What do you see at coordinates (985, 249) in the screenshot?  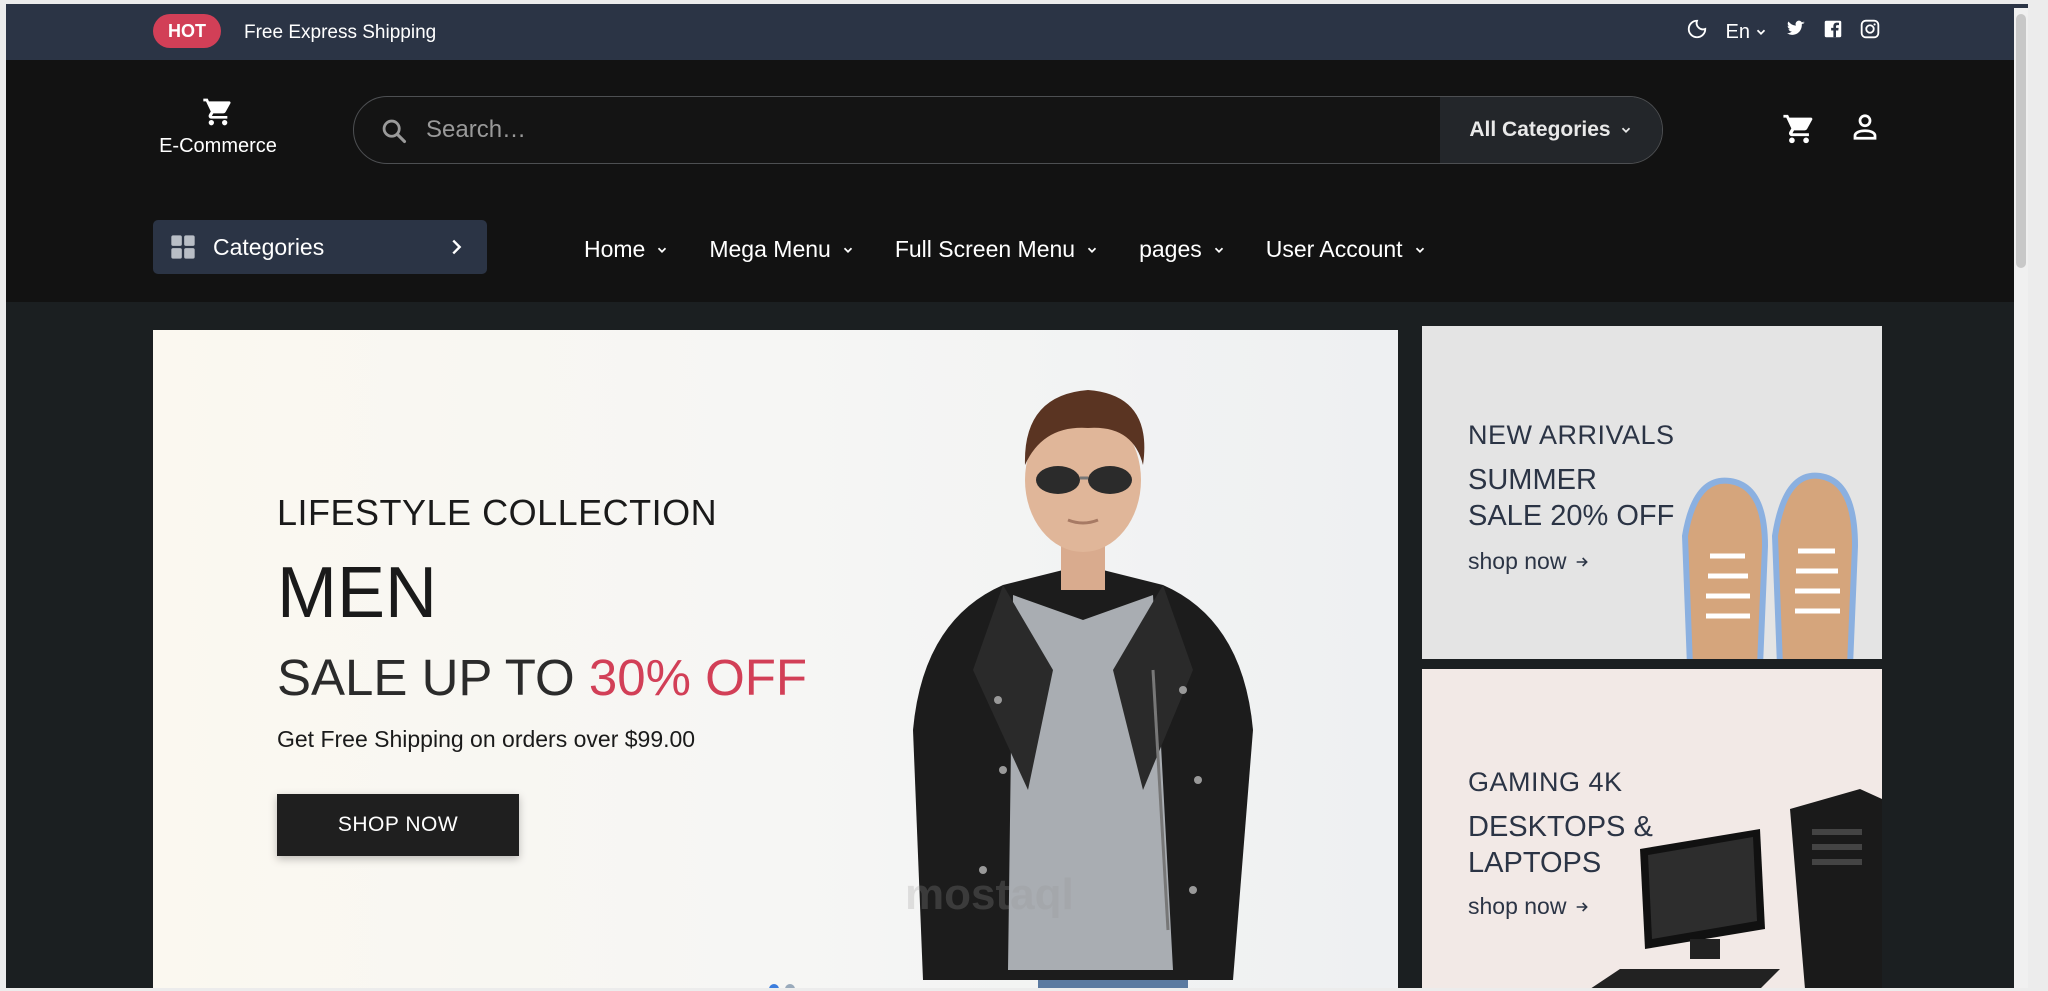 I see `menu-item-label: Full Screen Menu` at bounding box center [985, 249].